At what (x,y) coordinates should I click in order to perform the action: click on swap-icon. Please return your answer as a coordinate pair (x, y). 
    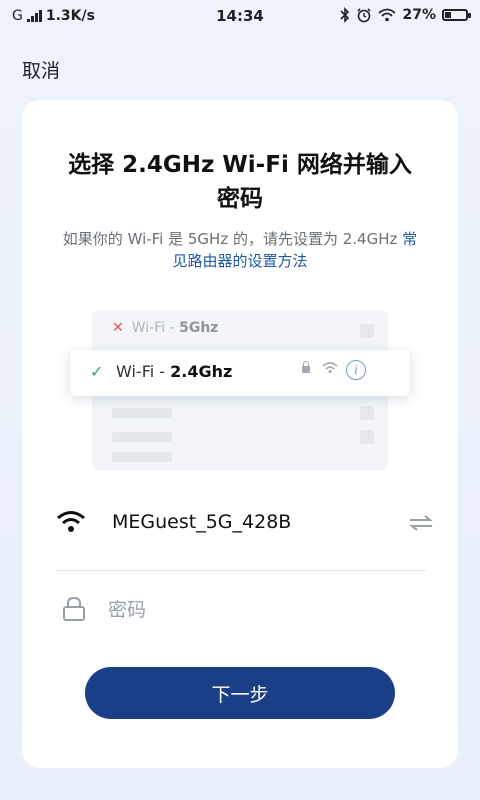
    Looking at the image, I should click on (421, 523).